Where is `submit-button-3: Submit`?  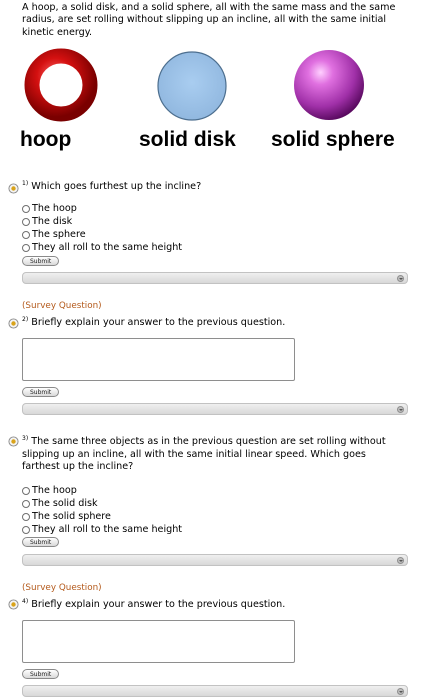 submit-button-3: Submit is located at coordinates (41, 542).